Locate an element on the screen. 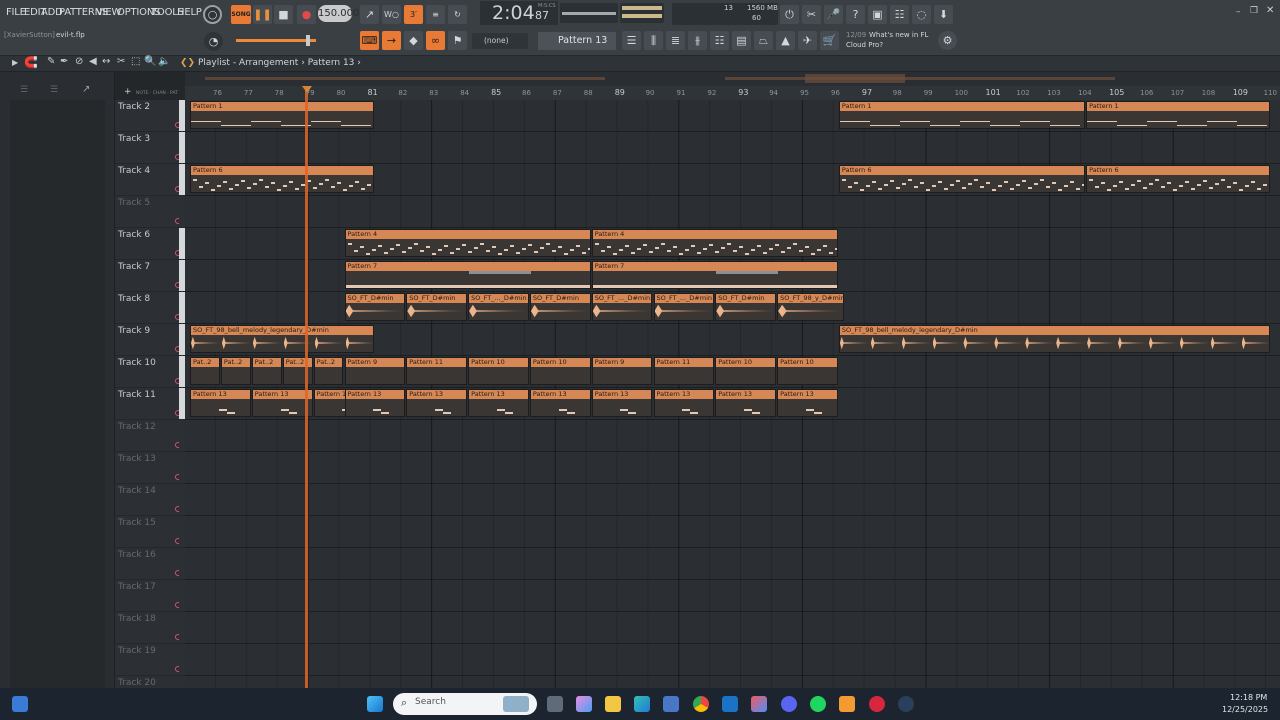 Image resolution: width=1280 pixels, height=720 pixels. master-volume-slider is located at coordinates (276, 40).